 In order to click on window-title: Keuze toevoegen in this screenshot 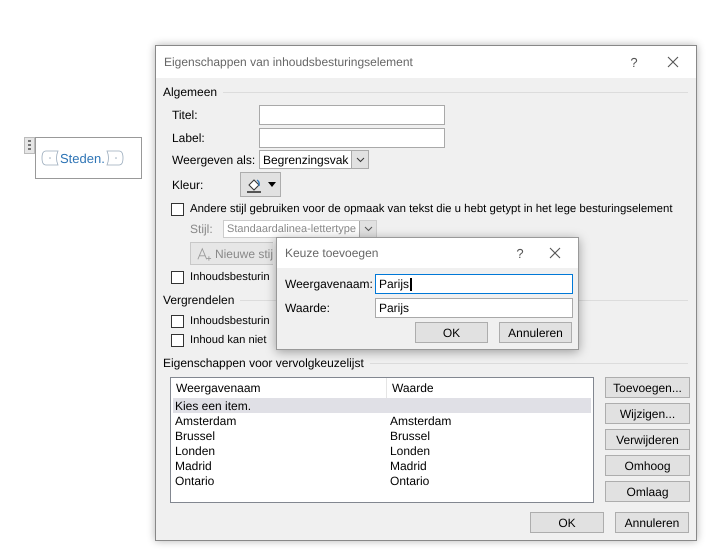, I will do `click(332, 253)`.